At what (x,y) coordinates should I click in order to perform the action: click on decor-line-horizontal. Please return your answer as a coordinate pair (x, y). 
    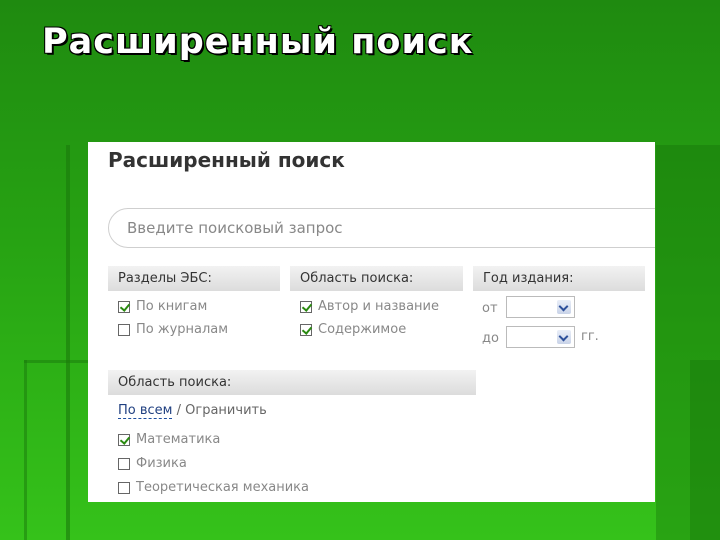
    Looking at the image, I should click on (56, 361).